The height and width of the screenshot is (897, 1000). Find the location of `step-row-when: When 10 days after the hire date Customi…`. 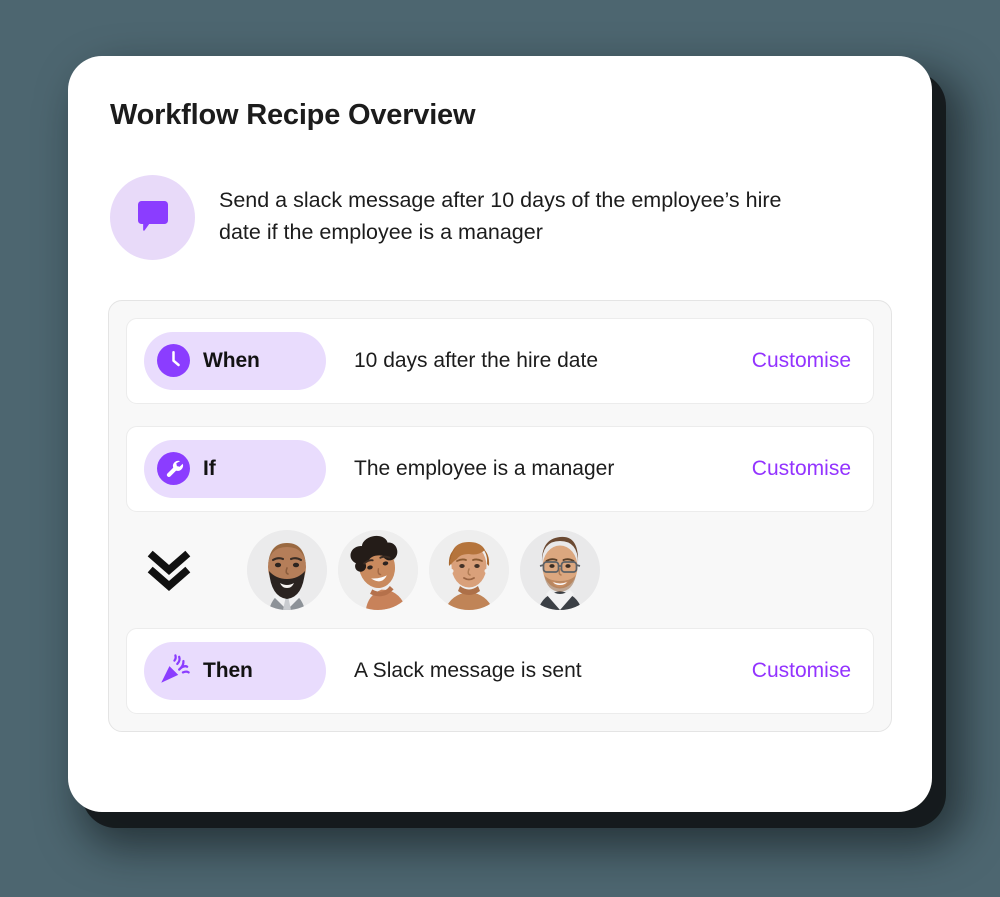

step-row-when: When 10 days after the hire date Customi… is located at coordinates (500, 360).